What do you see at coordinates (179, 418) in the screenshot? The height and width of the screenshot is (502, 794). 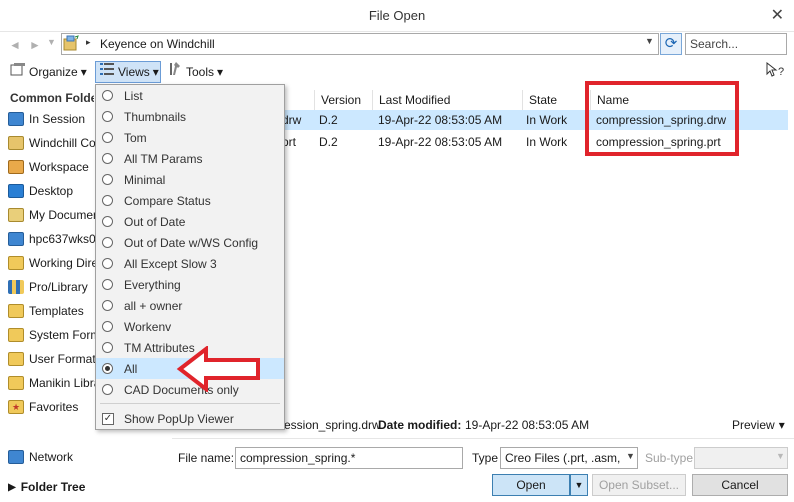 I see `menu-item-label: Show PopUp Viewer` at bounding box center [179, 418].